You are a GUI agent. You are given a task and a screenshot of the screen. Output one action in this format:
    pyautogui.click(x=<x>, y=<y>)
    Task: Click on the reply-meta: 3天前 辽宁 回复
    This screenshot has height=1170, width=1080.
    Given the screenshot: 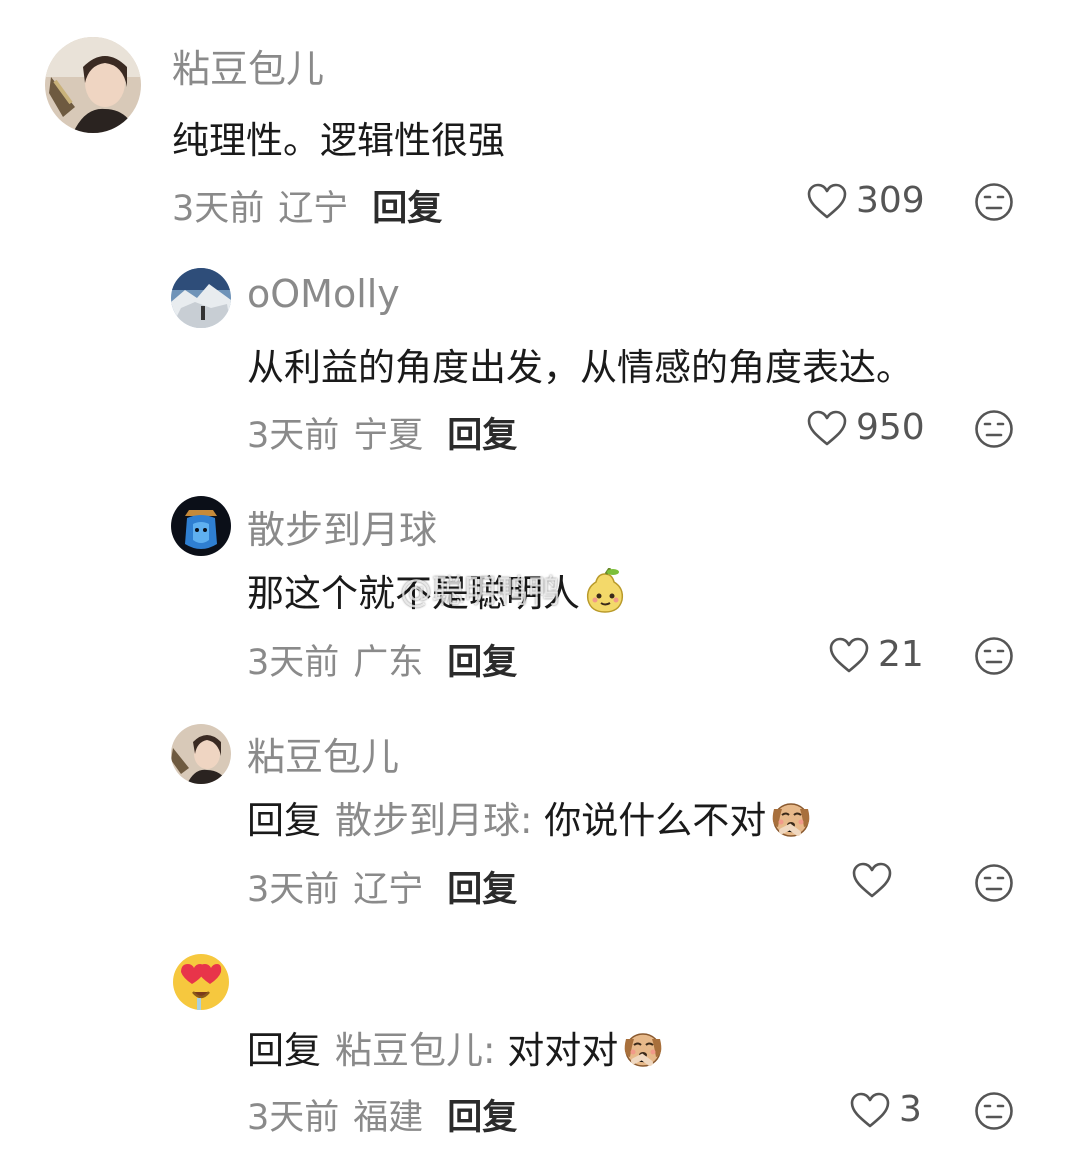 What is the action you would take?
    pyautogui.click(x=382, y=886)
    